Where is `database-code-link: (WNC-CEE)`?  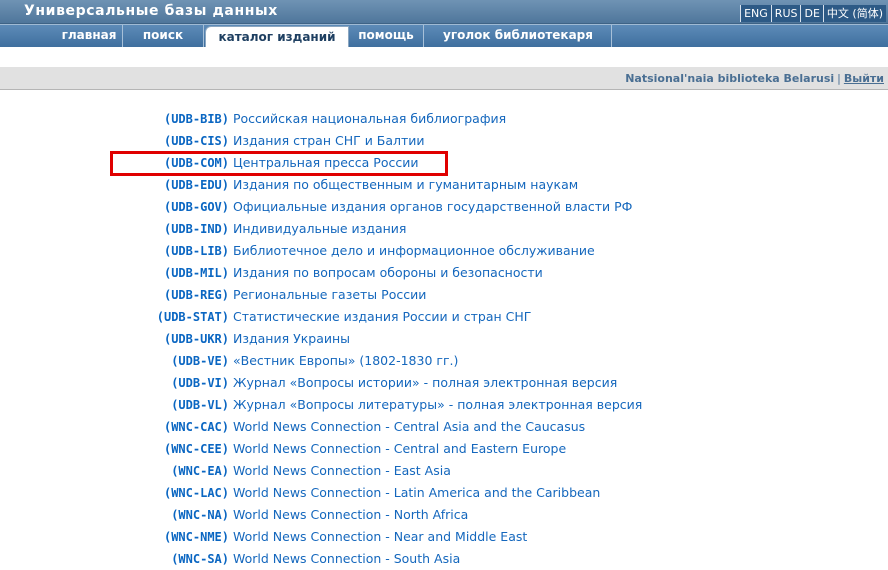
database-code-link: (WNC-CEE) is located at coordinates (196, 449).